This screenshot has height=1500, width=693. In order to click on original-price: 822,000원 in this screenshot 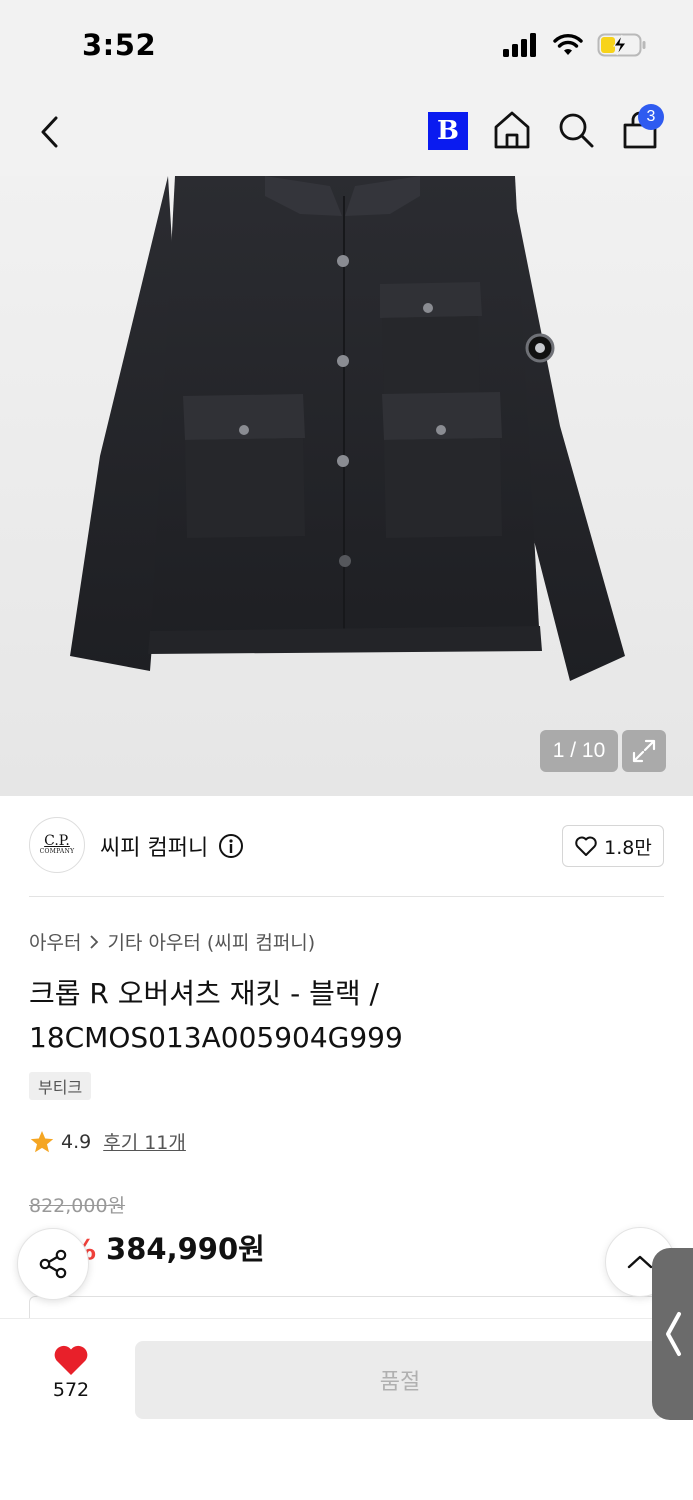, I will do `click(77, 1206)`.